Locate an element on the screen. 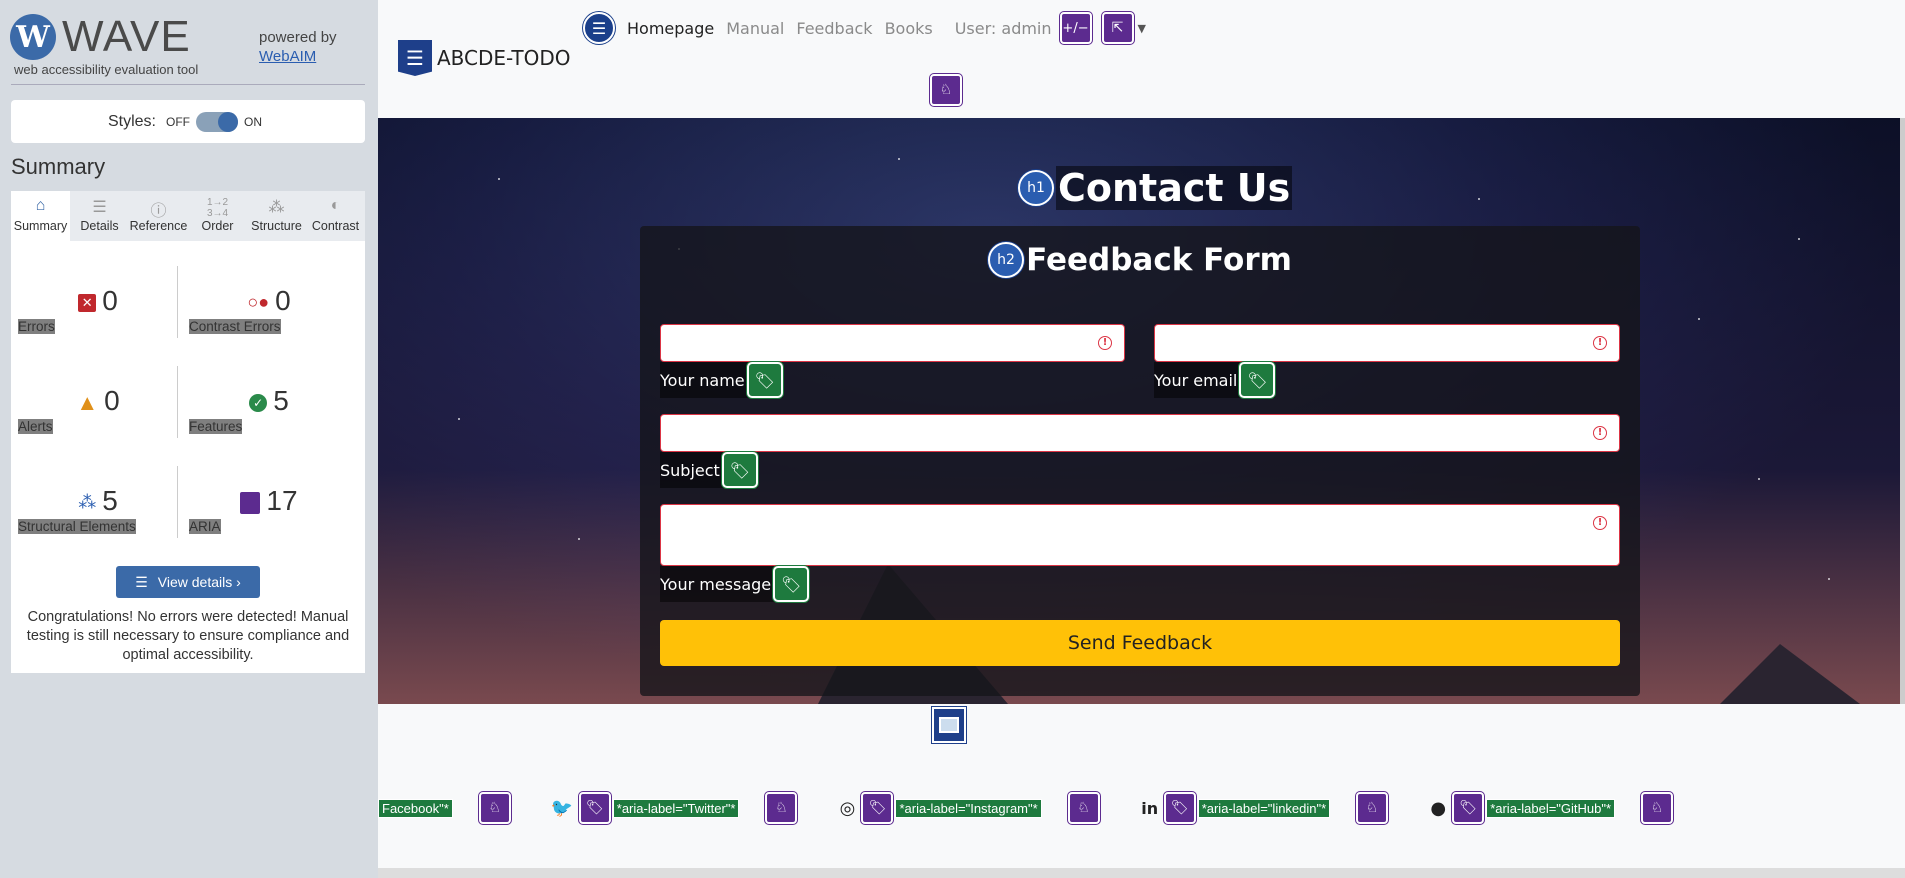  wave-logo: W WAVE is located at coordinates (100, 37).